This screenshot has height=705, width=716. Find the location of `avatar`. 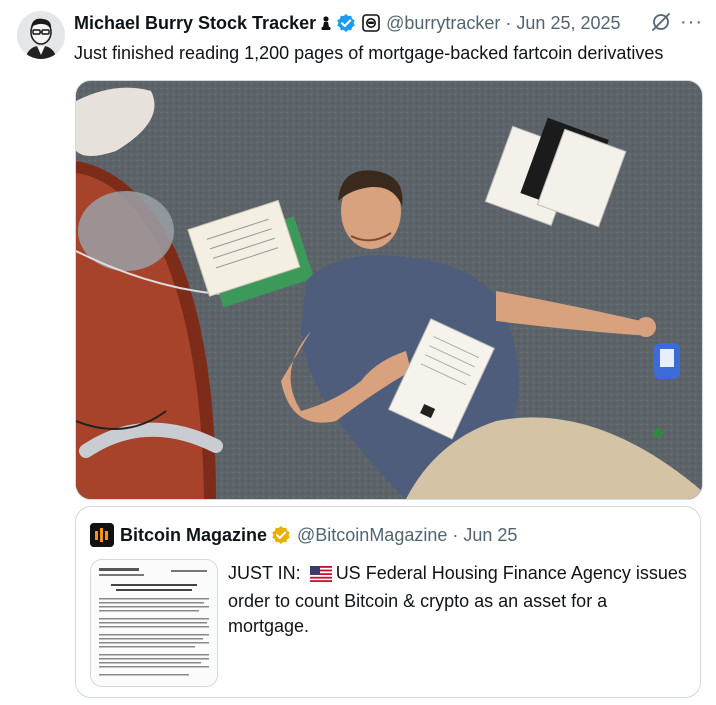

avatar is located at coordinates (41, 35).